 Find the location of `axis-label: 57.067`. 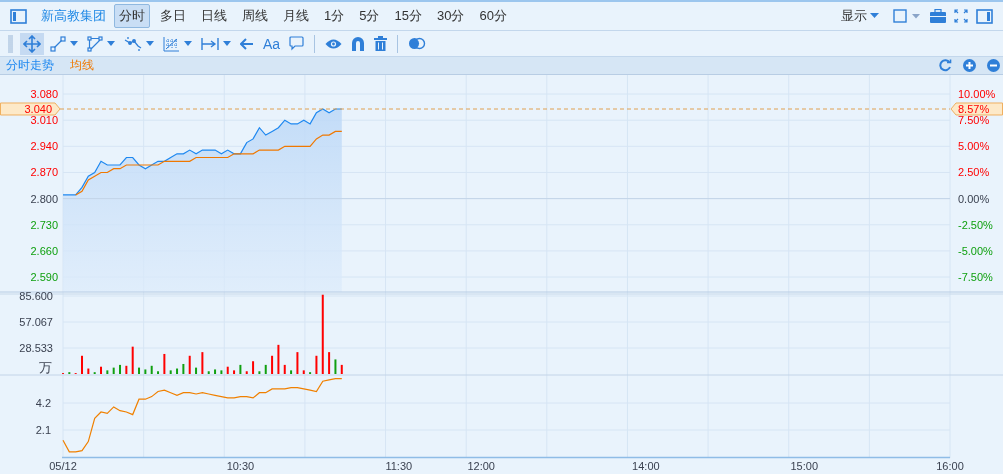

axis-label: 57.067 is located at coordinates (36, 322).